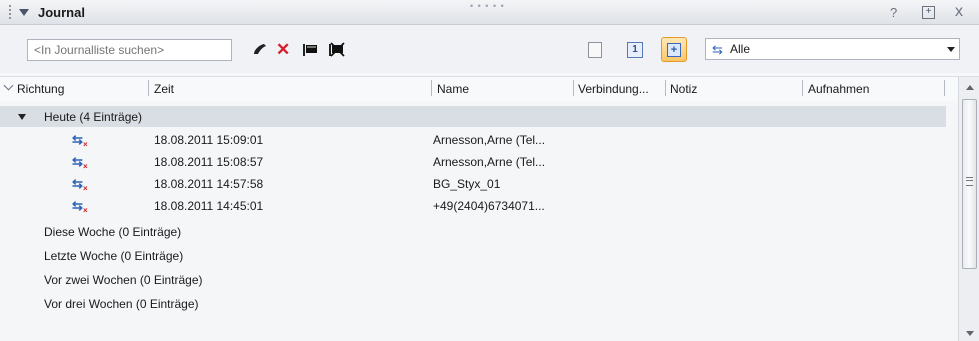 This screenshot has height=341, width=979. I want to click on direction-filter-value: Alle, so click(740, 49).